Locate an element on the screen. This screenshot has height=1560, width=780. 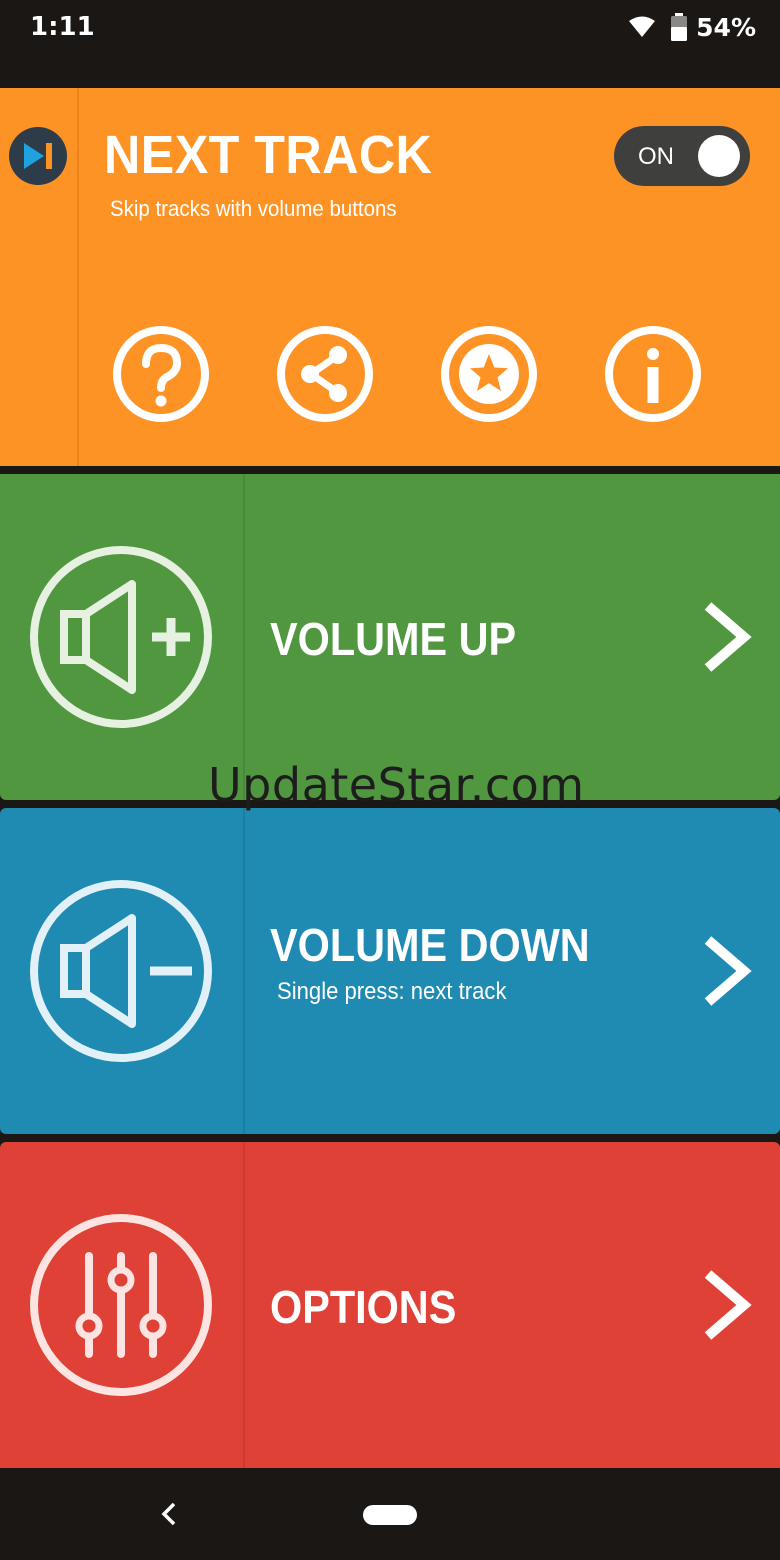
app-subtitle: Skip tracks with volume buttons is located at coordinates (253, 208).